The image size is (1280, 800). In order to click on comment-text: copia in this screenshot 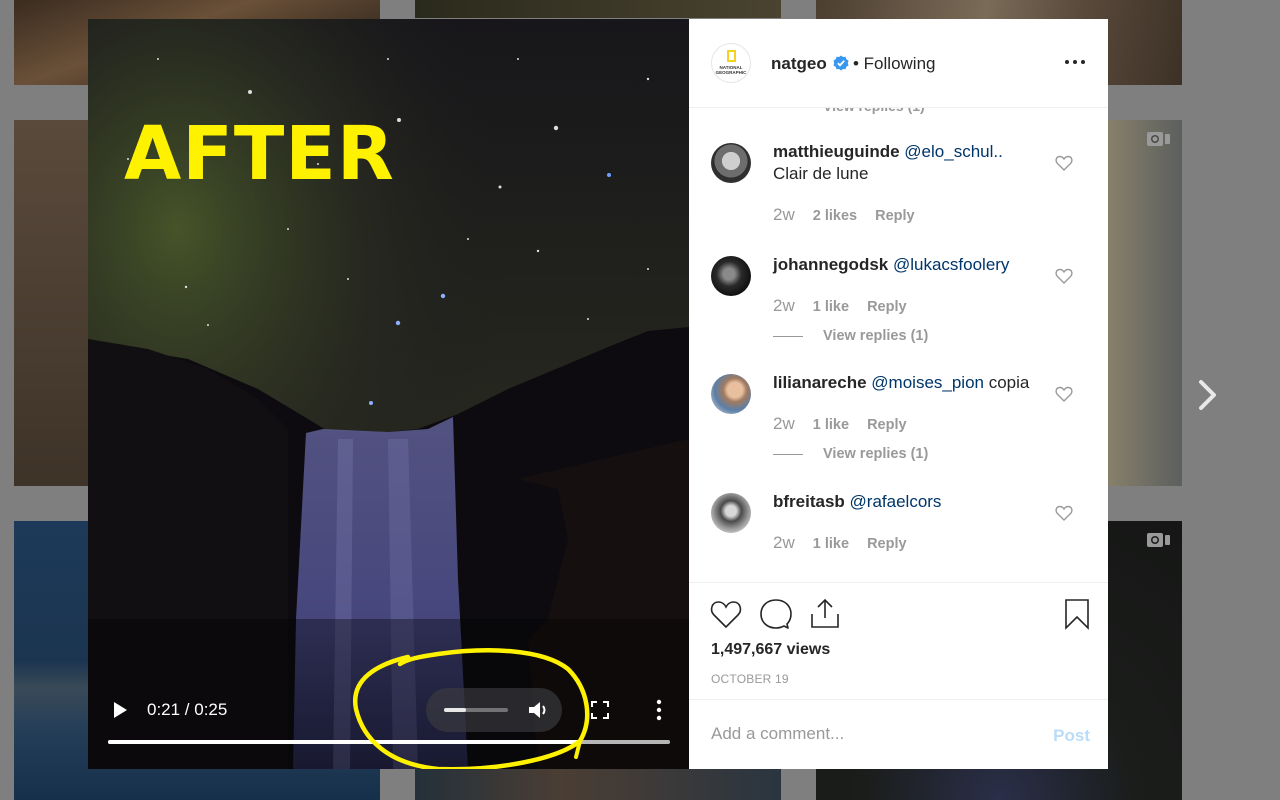, I will do `click(1007, 382)`.